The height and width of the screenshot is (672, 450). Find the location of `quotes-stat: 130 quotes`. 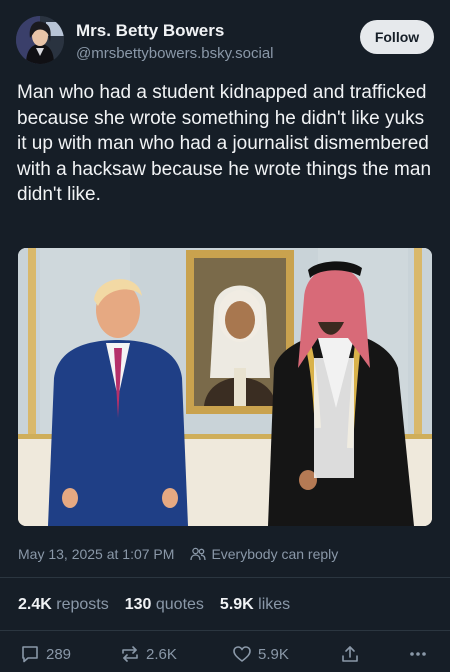

quotes-stat: 130 quotes is located at coordinates (164, 605).